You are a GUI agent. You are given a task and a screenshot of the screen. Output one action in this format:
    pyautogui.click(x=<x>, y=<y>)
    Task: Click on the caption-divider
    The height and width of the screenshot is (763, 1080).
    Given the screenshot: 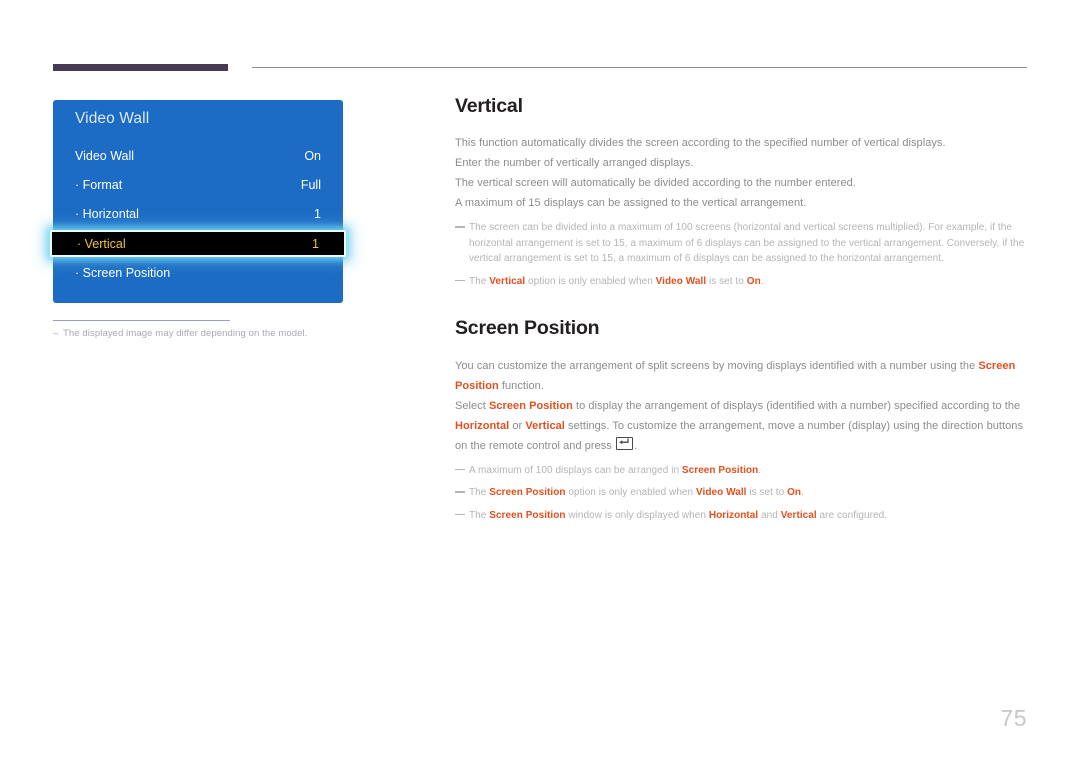 What is the action you would take?
    pyautogui.click(x=141, y=320)
    